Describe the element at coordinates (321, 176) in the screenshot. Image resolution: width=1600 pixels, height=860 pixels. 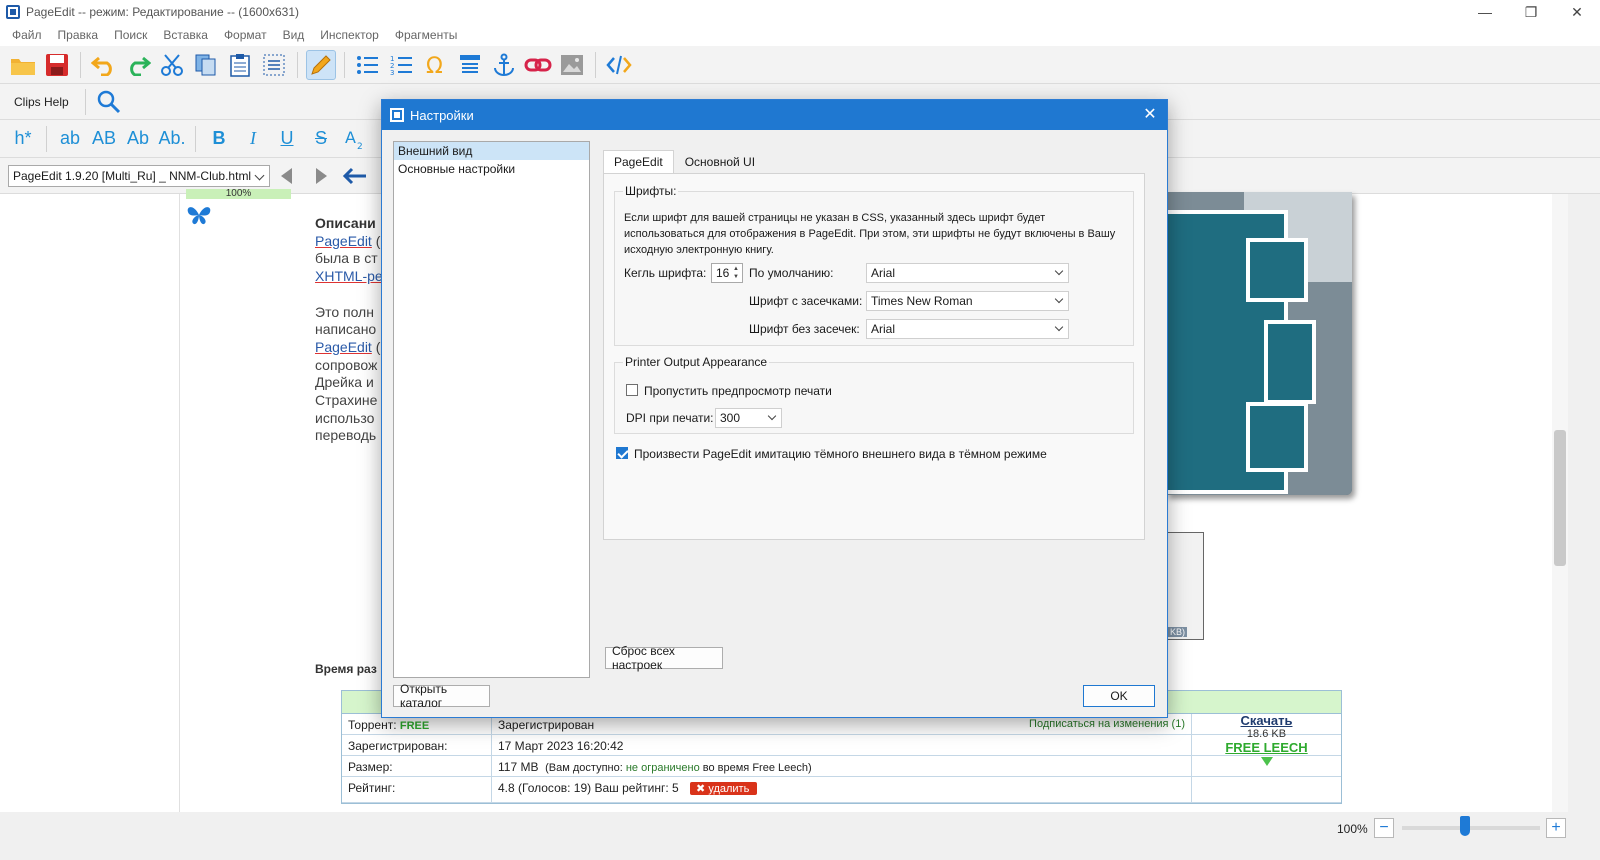
I see `next-page-icon` at that location.